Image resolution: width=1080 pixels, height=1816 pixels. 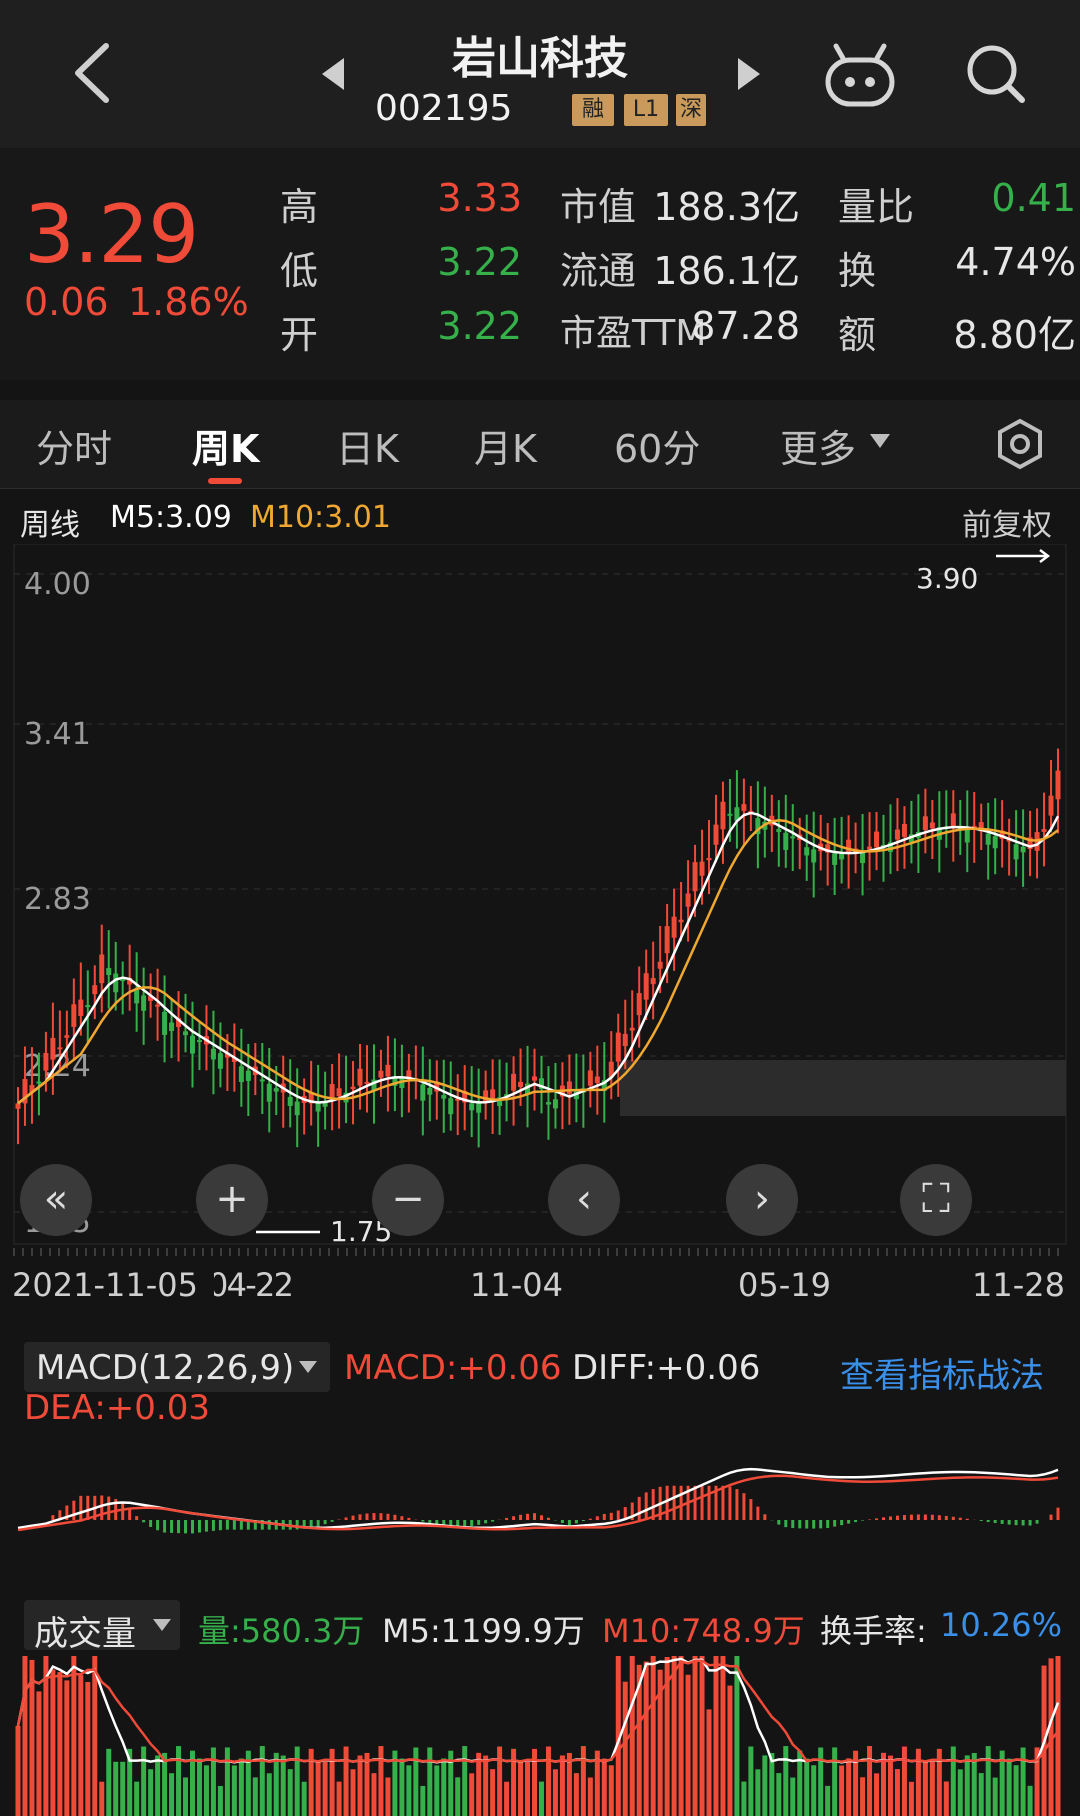 I want to click on search-icon, so click(x=996, y=74).